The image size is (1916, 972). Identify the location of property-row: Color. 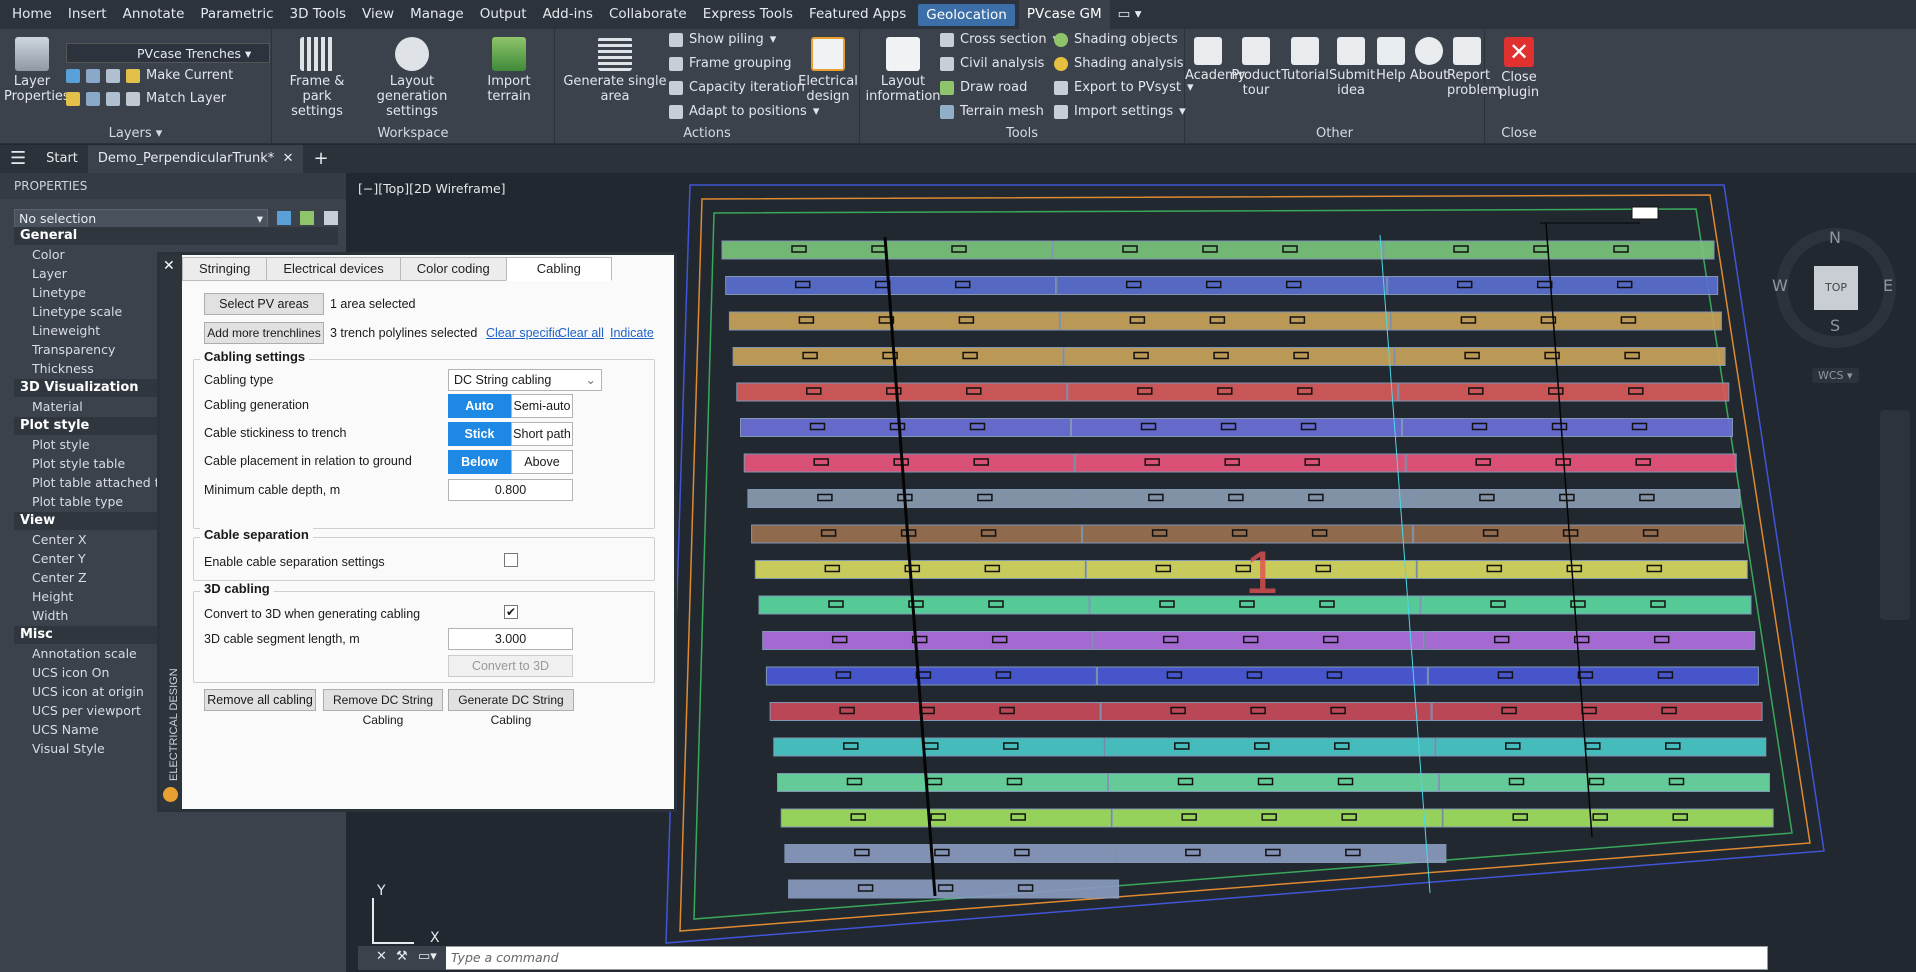
(48, 254).